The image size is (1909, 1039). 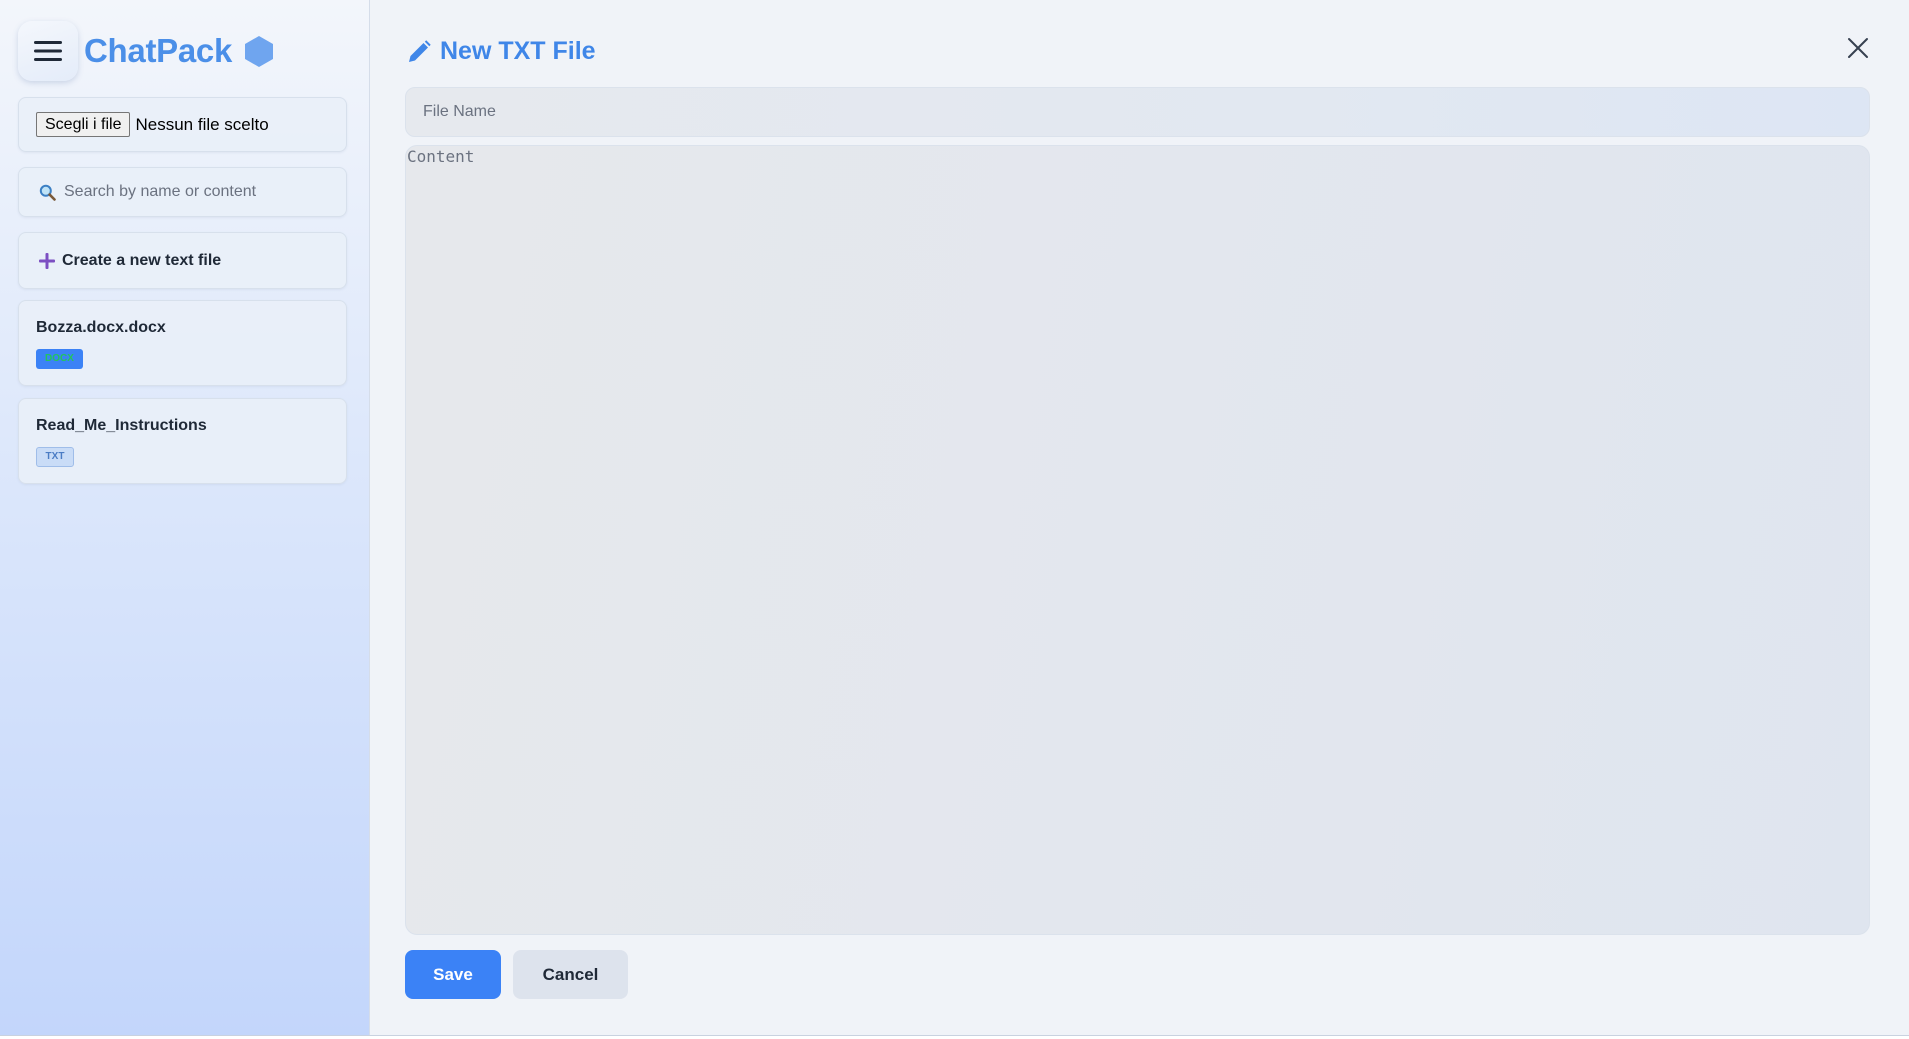 What do you see at coordinates (518, 51) in the screenshot?
I see `editor-title: New TXT File` at bounding box center [518, 51].